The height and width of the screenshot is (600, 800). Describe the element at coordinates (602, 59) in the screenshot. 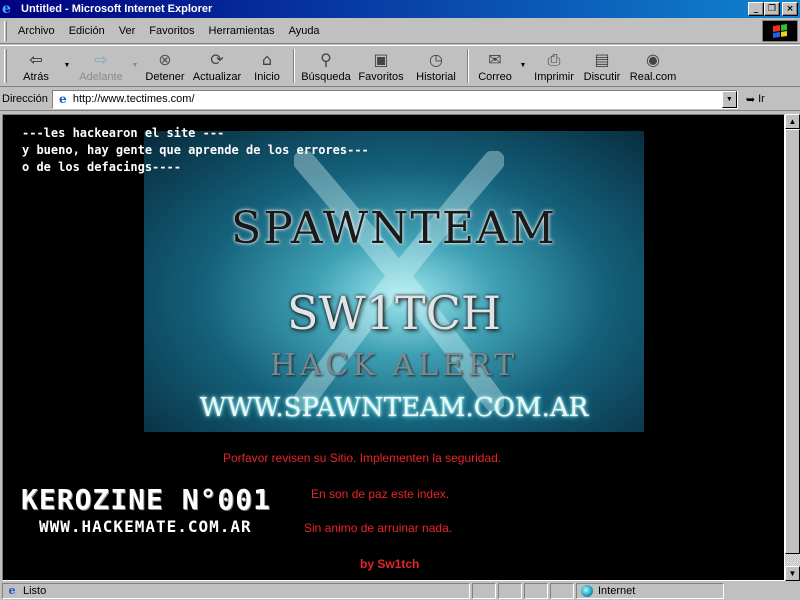

I see `discuss-icon: ▤` at that location.